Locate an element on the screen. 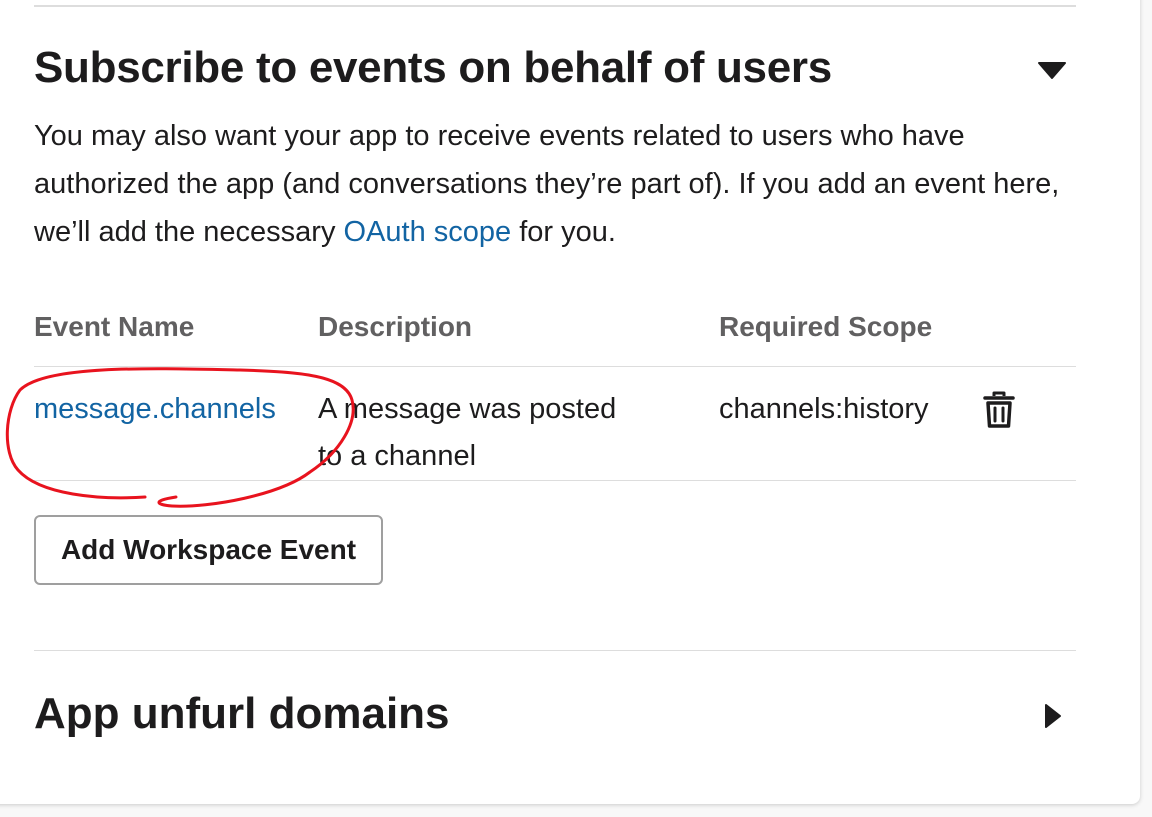 Image resolution: width=1152 pixels, height=817 pixels. oauth-scope-link: OAuth scope is located at coordinates (428, 232).